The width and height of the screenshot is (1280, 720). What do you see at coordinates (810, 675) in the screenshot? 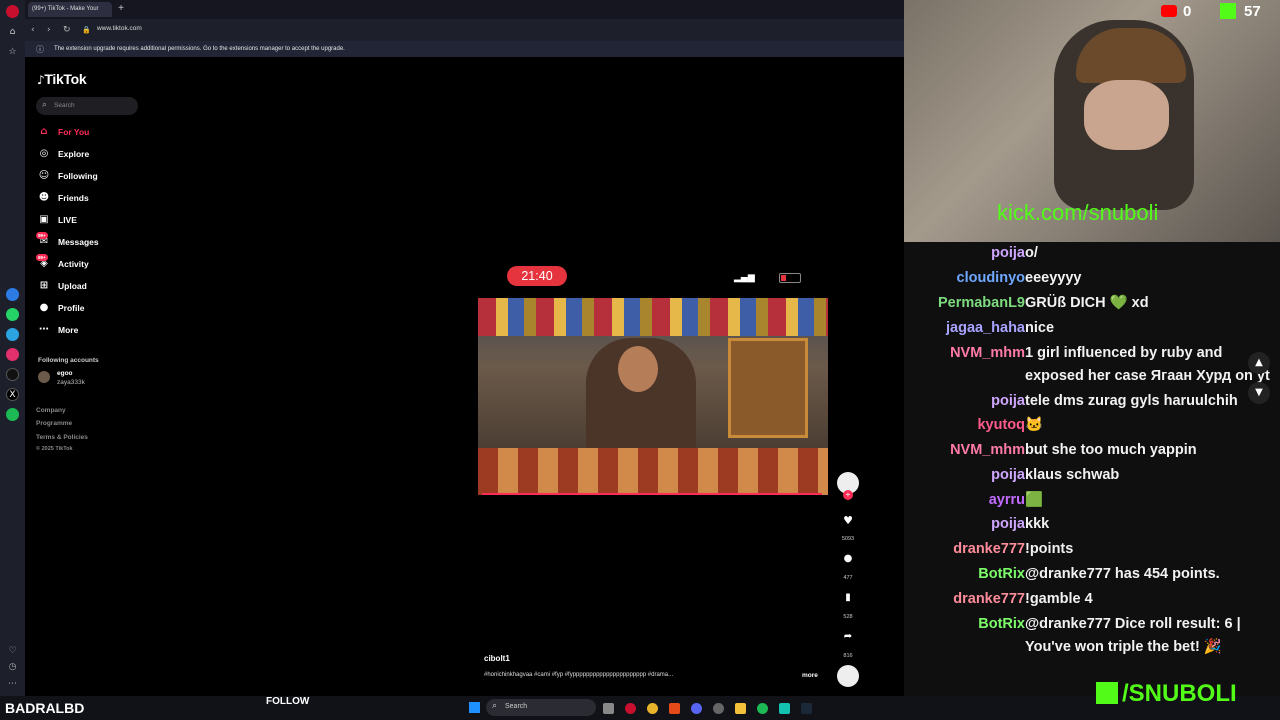
I see `caption-more-link: more` at bounding box center [810, 675].